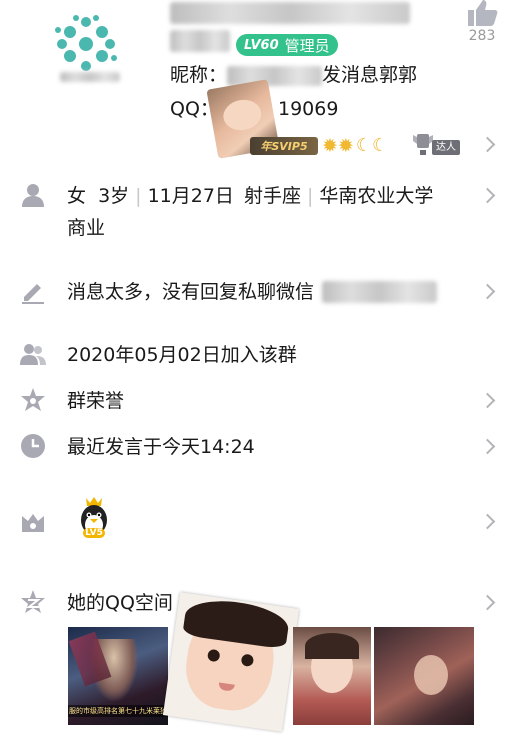  What do you see at coordinates (90, 77) in the screenshot?
I see `avatar-caption-blur` at bounding box center [90, 77].